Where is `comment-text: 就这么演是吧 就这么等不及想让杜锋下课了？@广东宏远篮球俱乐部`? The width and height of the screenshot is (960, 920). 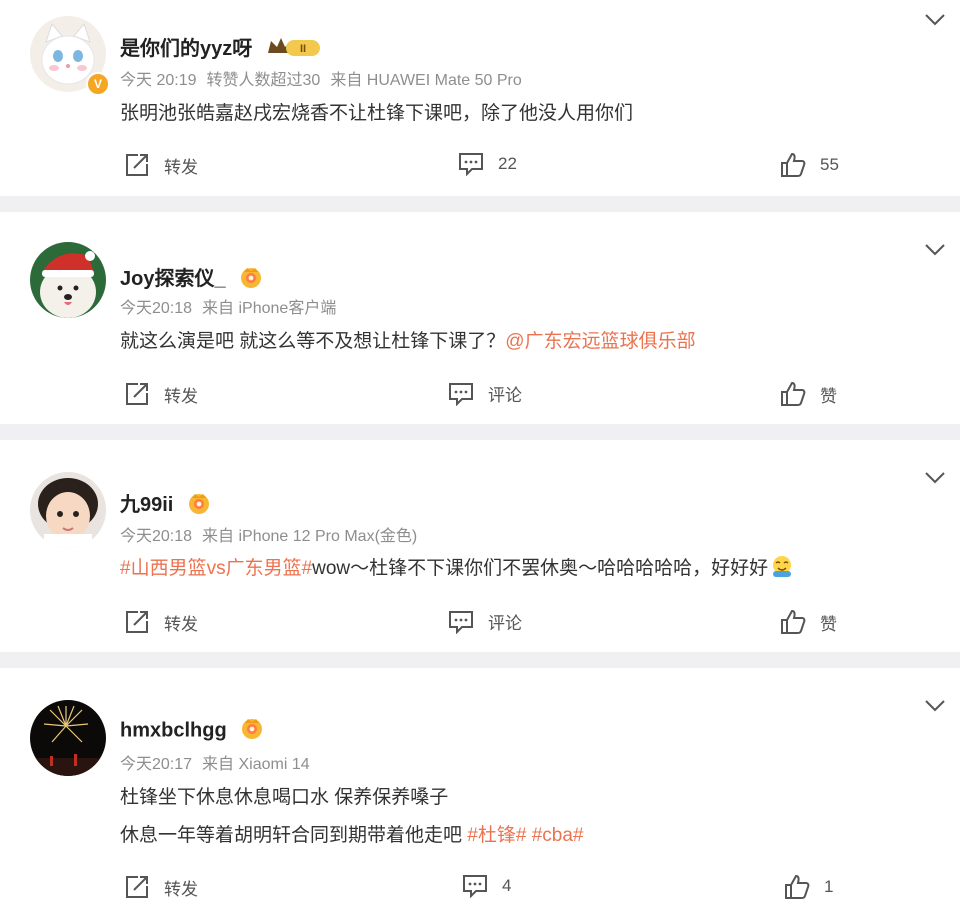
comment-text: 就这么演是吧 就这么等不及想让杜锋下课了？@广东宏远篮球俱乐部 is located at coordinates (408, 339).